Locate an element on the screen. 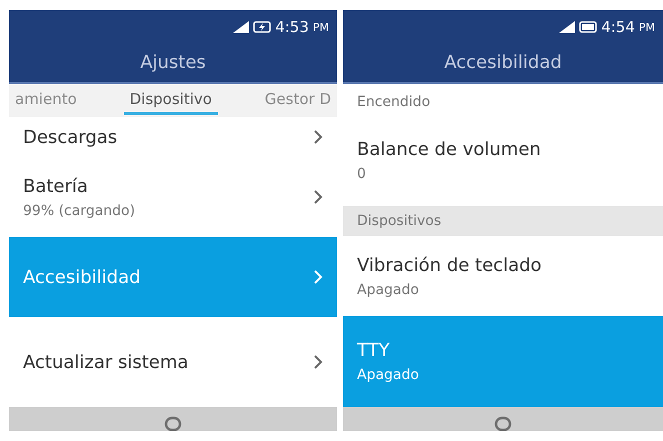 The height and width of the screenshot is (441, 663). setting-title: Vibración de teclado is located at coordinates (450, 265).